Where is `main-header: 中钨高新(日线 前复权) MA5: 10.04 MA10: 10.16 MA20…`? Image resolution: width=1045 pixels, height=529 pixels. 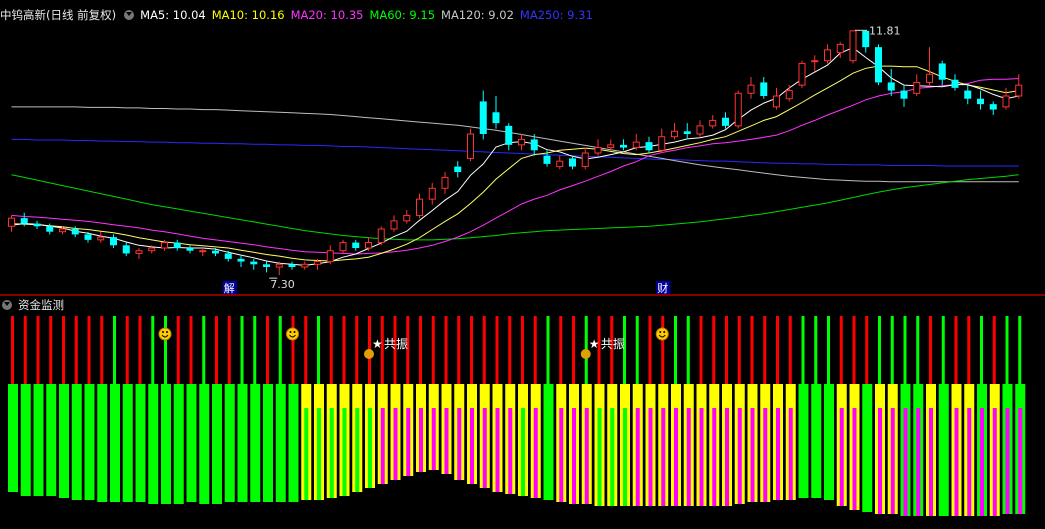 main-header: 中钨高新(日线 前复权) MA5: 10.04 MA10: 10.16 MA20… is located at coordinates (299, 15).